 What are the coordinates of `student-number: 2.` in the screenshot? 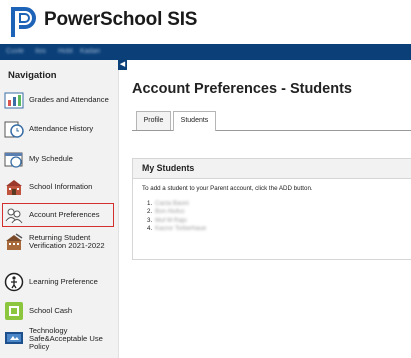 It's located at (150, 212).